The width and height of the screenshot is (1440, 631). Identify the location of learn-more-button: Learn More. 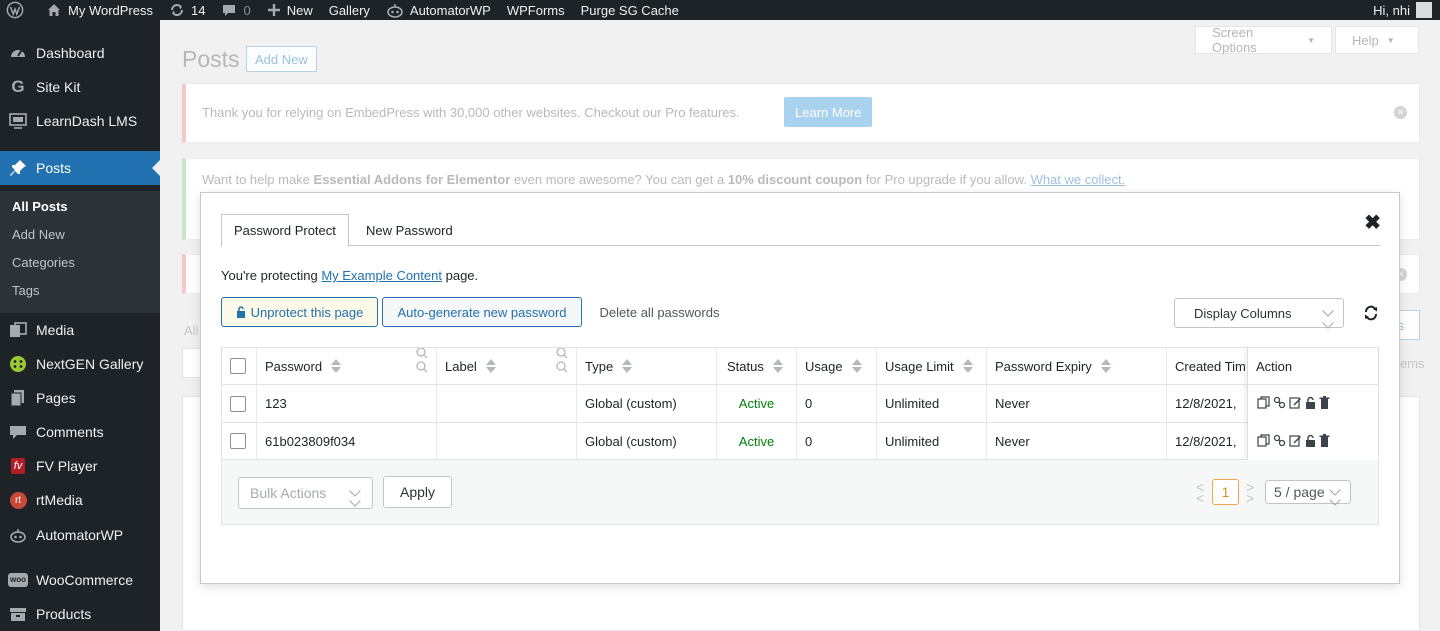
(828, 112).